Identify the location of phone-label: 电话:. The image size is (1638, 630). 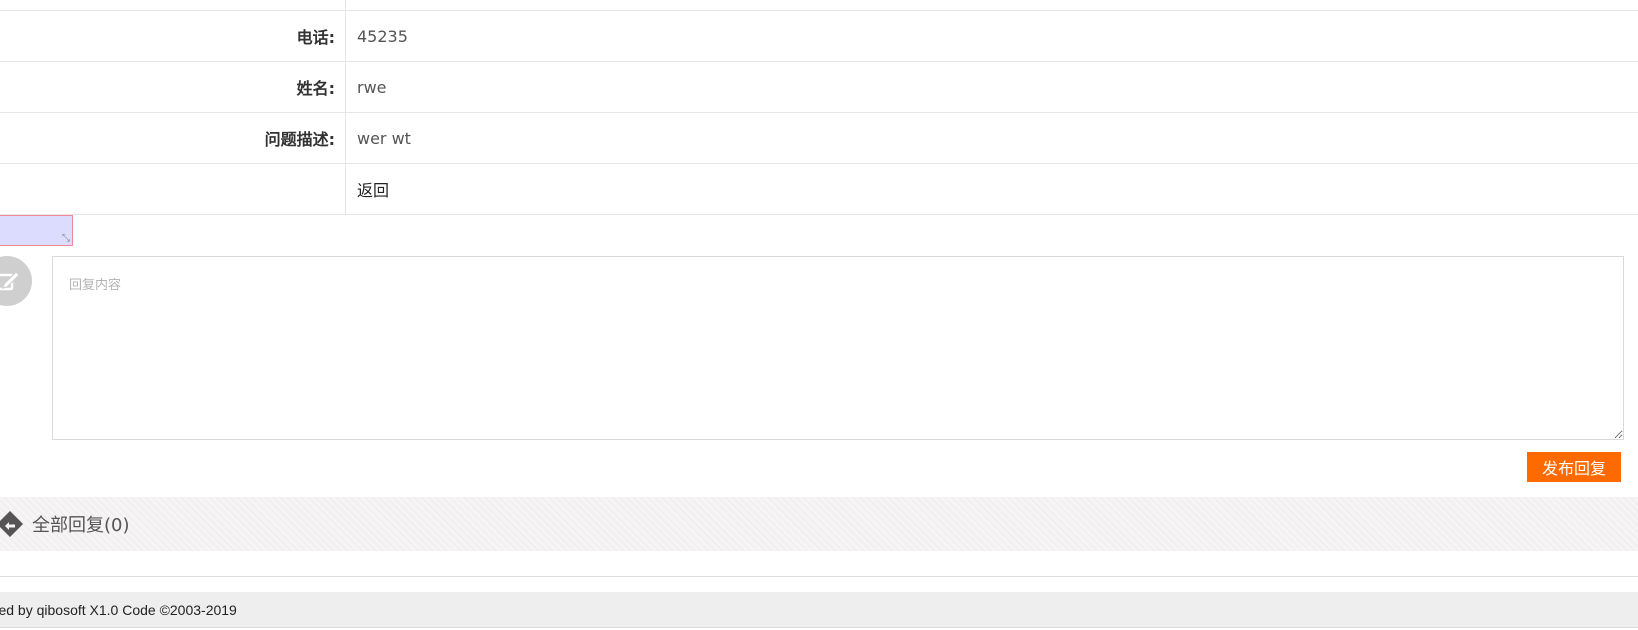
(173, 36).